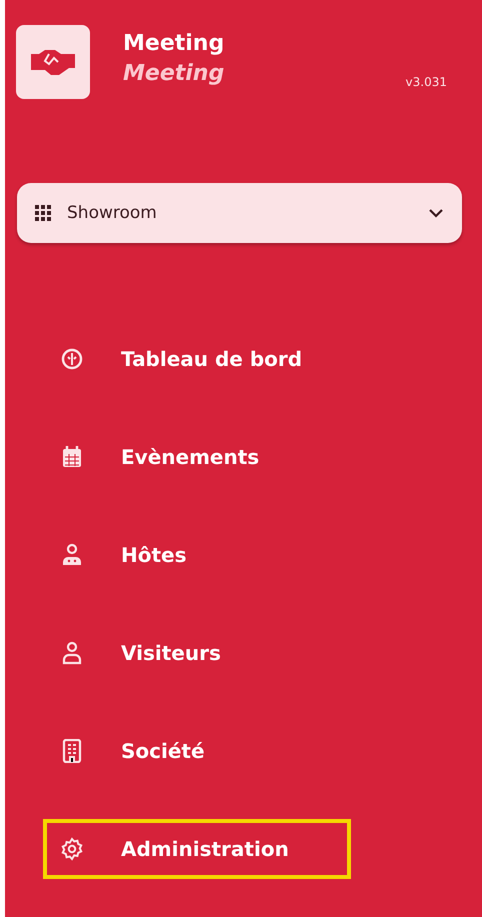  What do you see at coordinates (197, 555) in the screenshot?
I see `nav-item: Hôtes` at bounding box center [197, 555].